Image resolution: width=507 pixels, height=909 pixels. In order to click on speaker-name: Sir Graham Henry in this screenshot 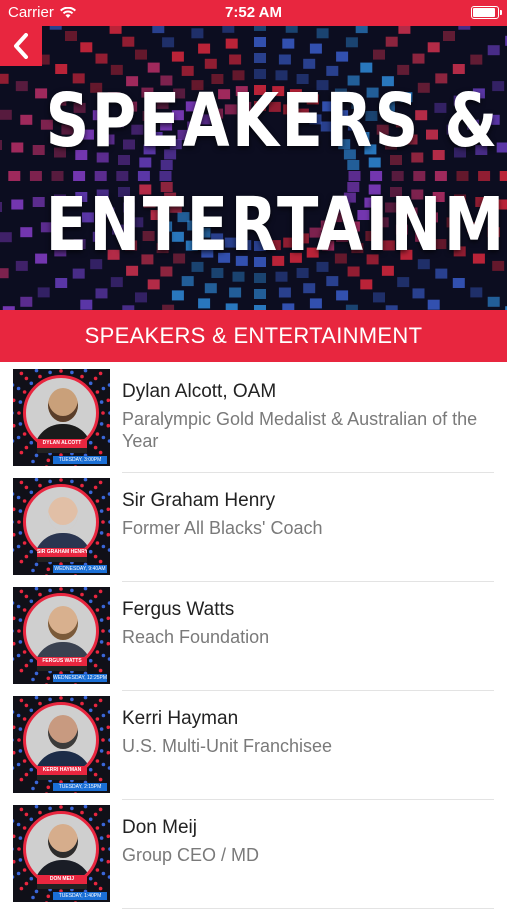, I will do `click(199, 500)`.